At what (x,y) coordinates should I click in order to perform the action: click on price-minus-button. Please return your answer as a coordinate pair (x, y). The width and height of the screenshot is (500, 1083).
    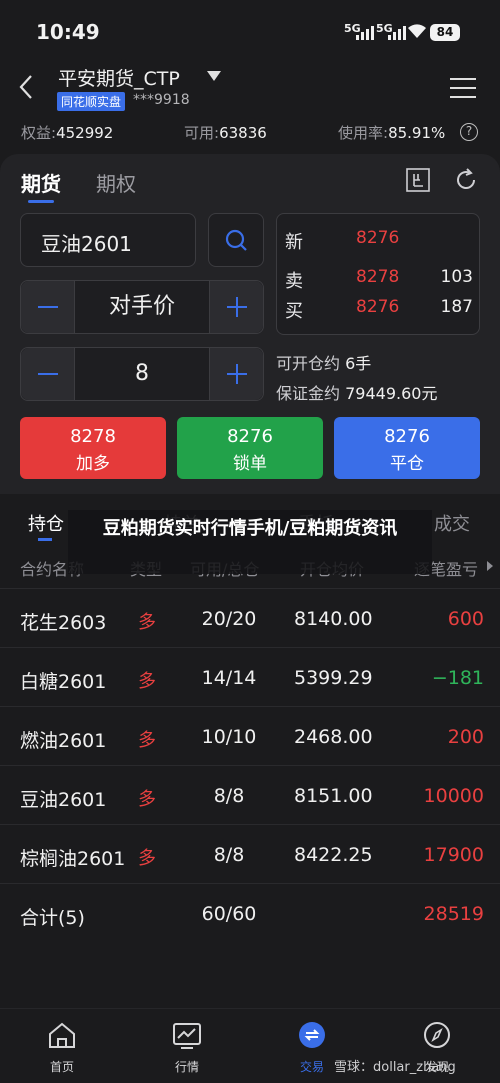
    Looking at the image, I should click on (48, 307).